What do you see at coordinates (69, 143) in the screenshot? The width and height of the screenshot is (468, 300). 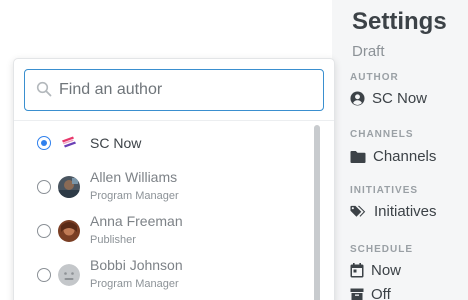 I see `sc-now-logo-icon` at bounding box center [69, 143].